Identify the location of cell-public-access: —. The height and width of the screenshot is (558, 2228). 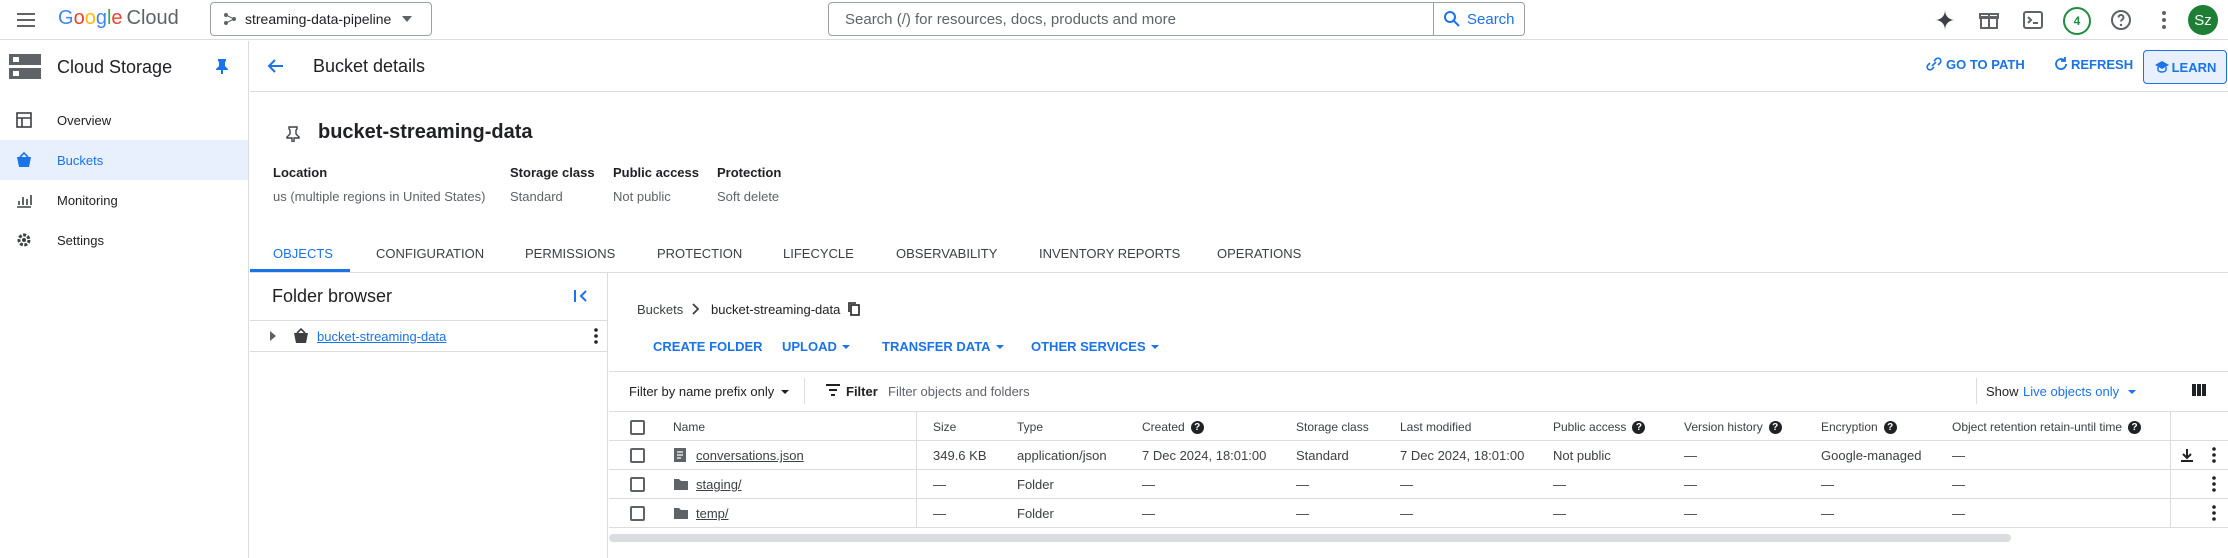
(1559, 513).